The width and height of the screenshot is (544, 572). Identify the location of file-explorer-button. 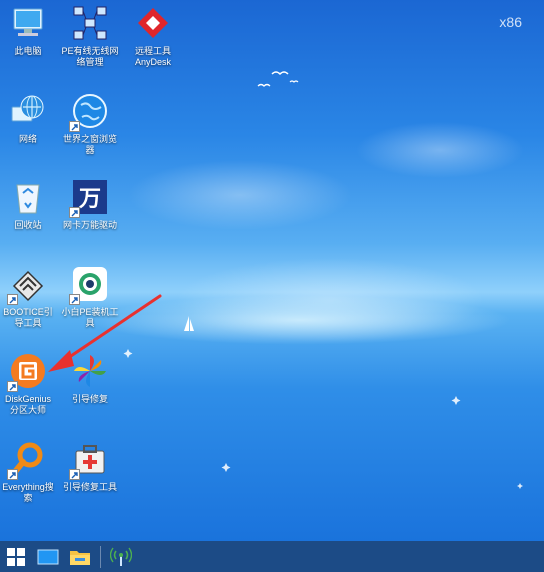
(80, 556).